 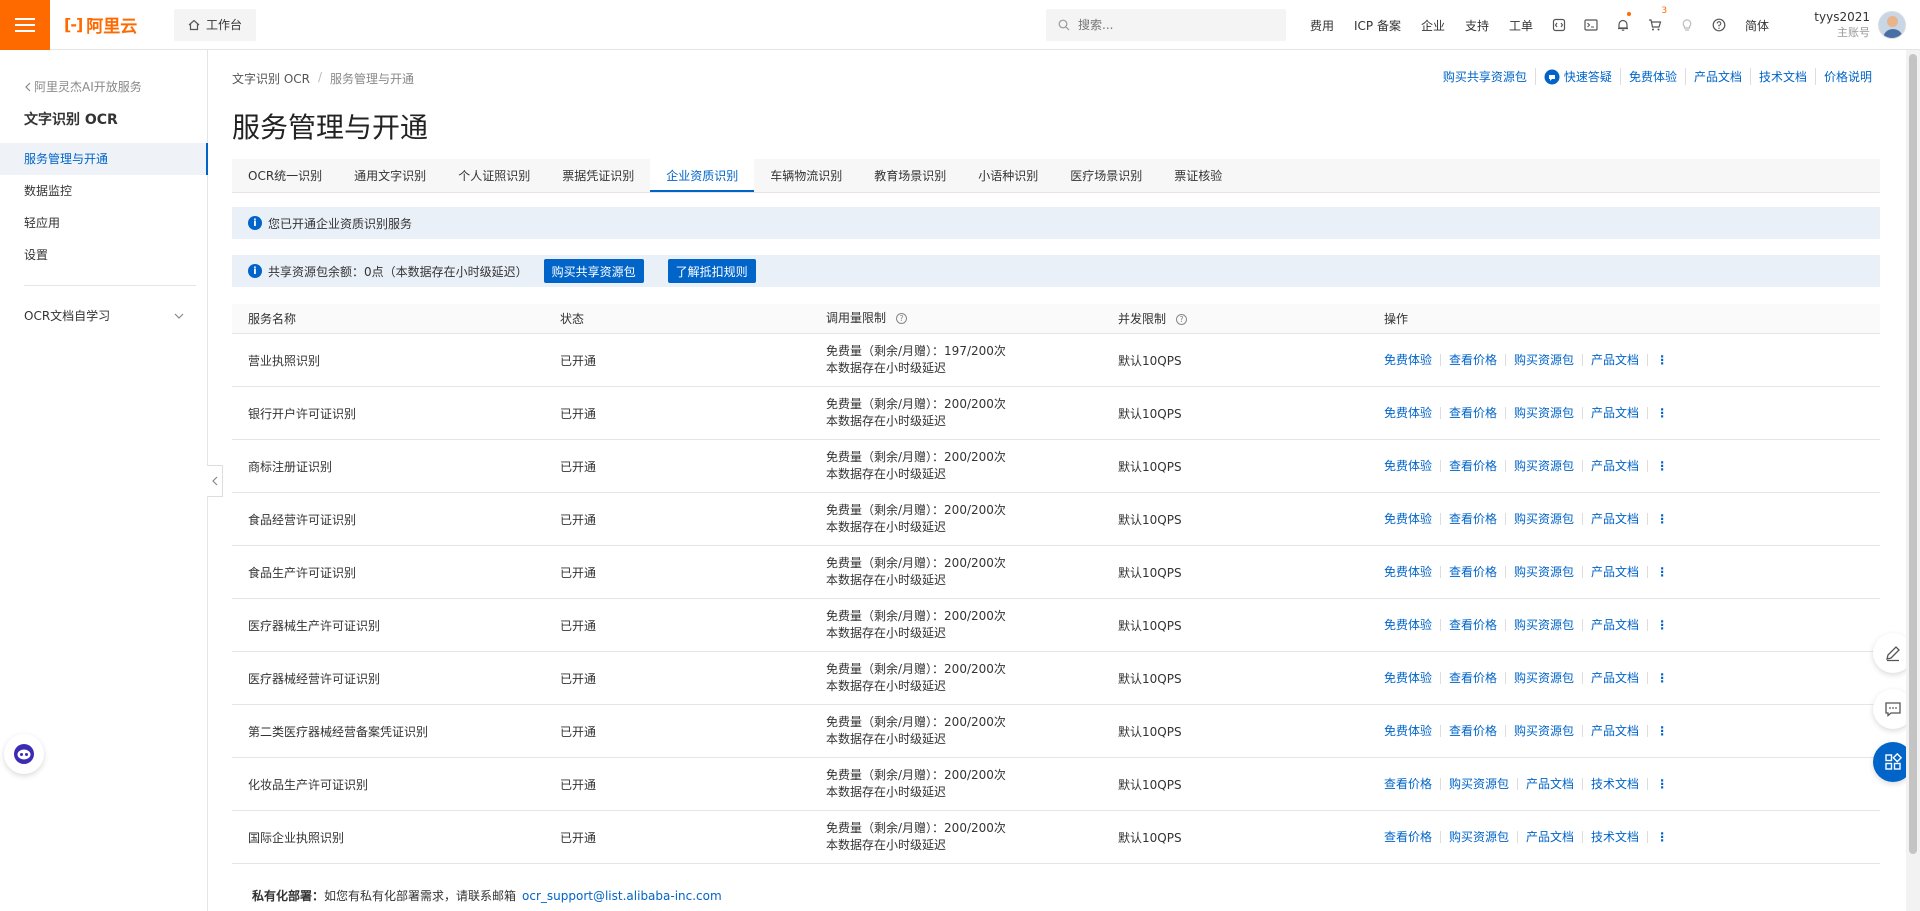 I want to click on link-buy-shared-package: 购买共享资源包, so click(x=1485, y=76).